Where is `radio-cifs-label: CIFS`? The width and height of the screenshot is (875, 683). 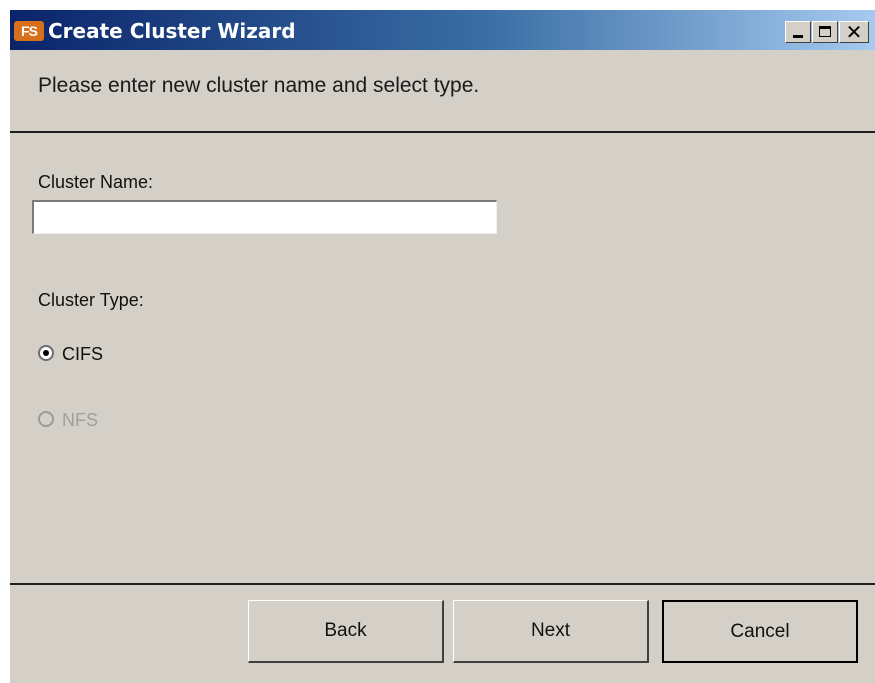
radio-cifs-label: CIFS is located at coordinates (82, 354).